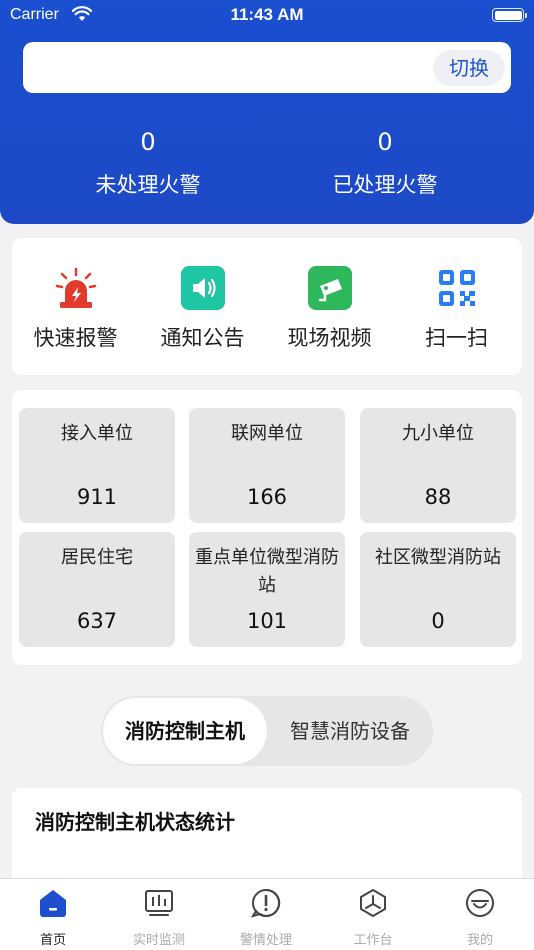  What do you see at coordinates (373, 903) in the screenshot?
I see `workbench-icon` at bounding box center [373, 903].